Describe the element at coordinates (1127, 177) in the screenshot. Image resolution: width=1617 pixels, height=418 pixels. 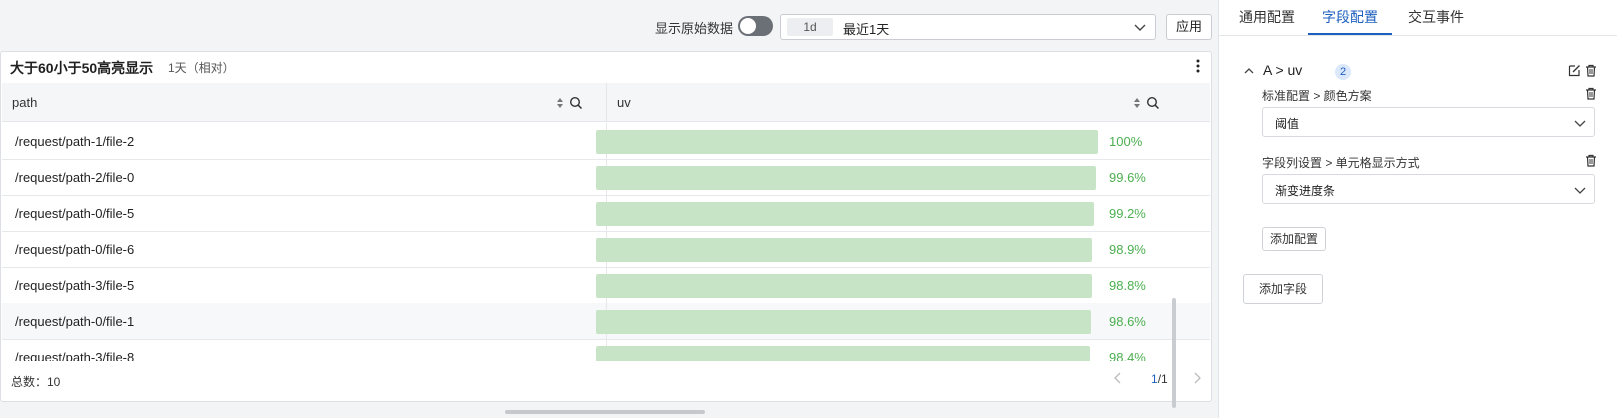
I see `uv-percent: 99.6%` at that location.